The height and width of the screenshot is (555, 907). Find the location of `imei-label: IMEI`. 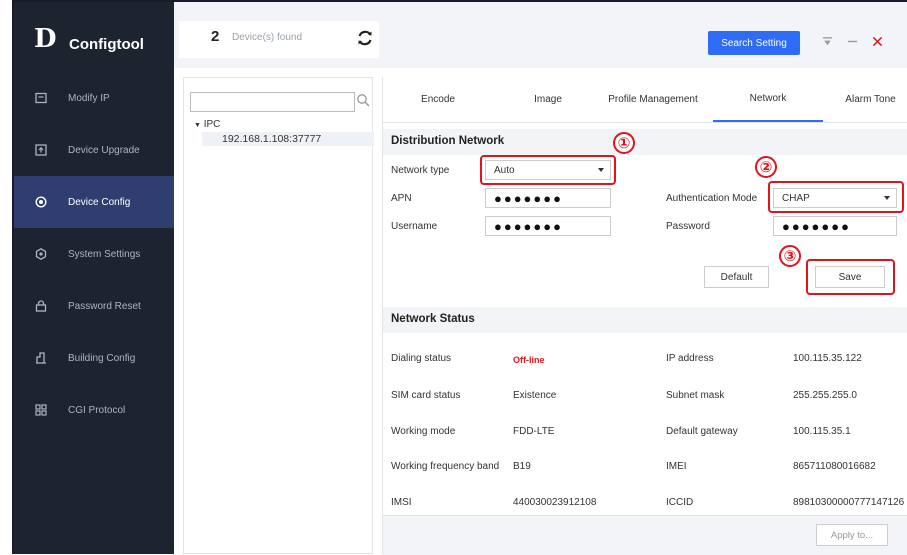

imei-label: IMEI is located at coordinates (676, 466).